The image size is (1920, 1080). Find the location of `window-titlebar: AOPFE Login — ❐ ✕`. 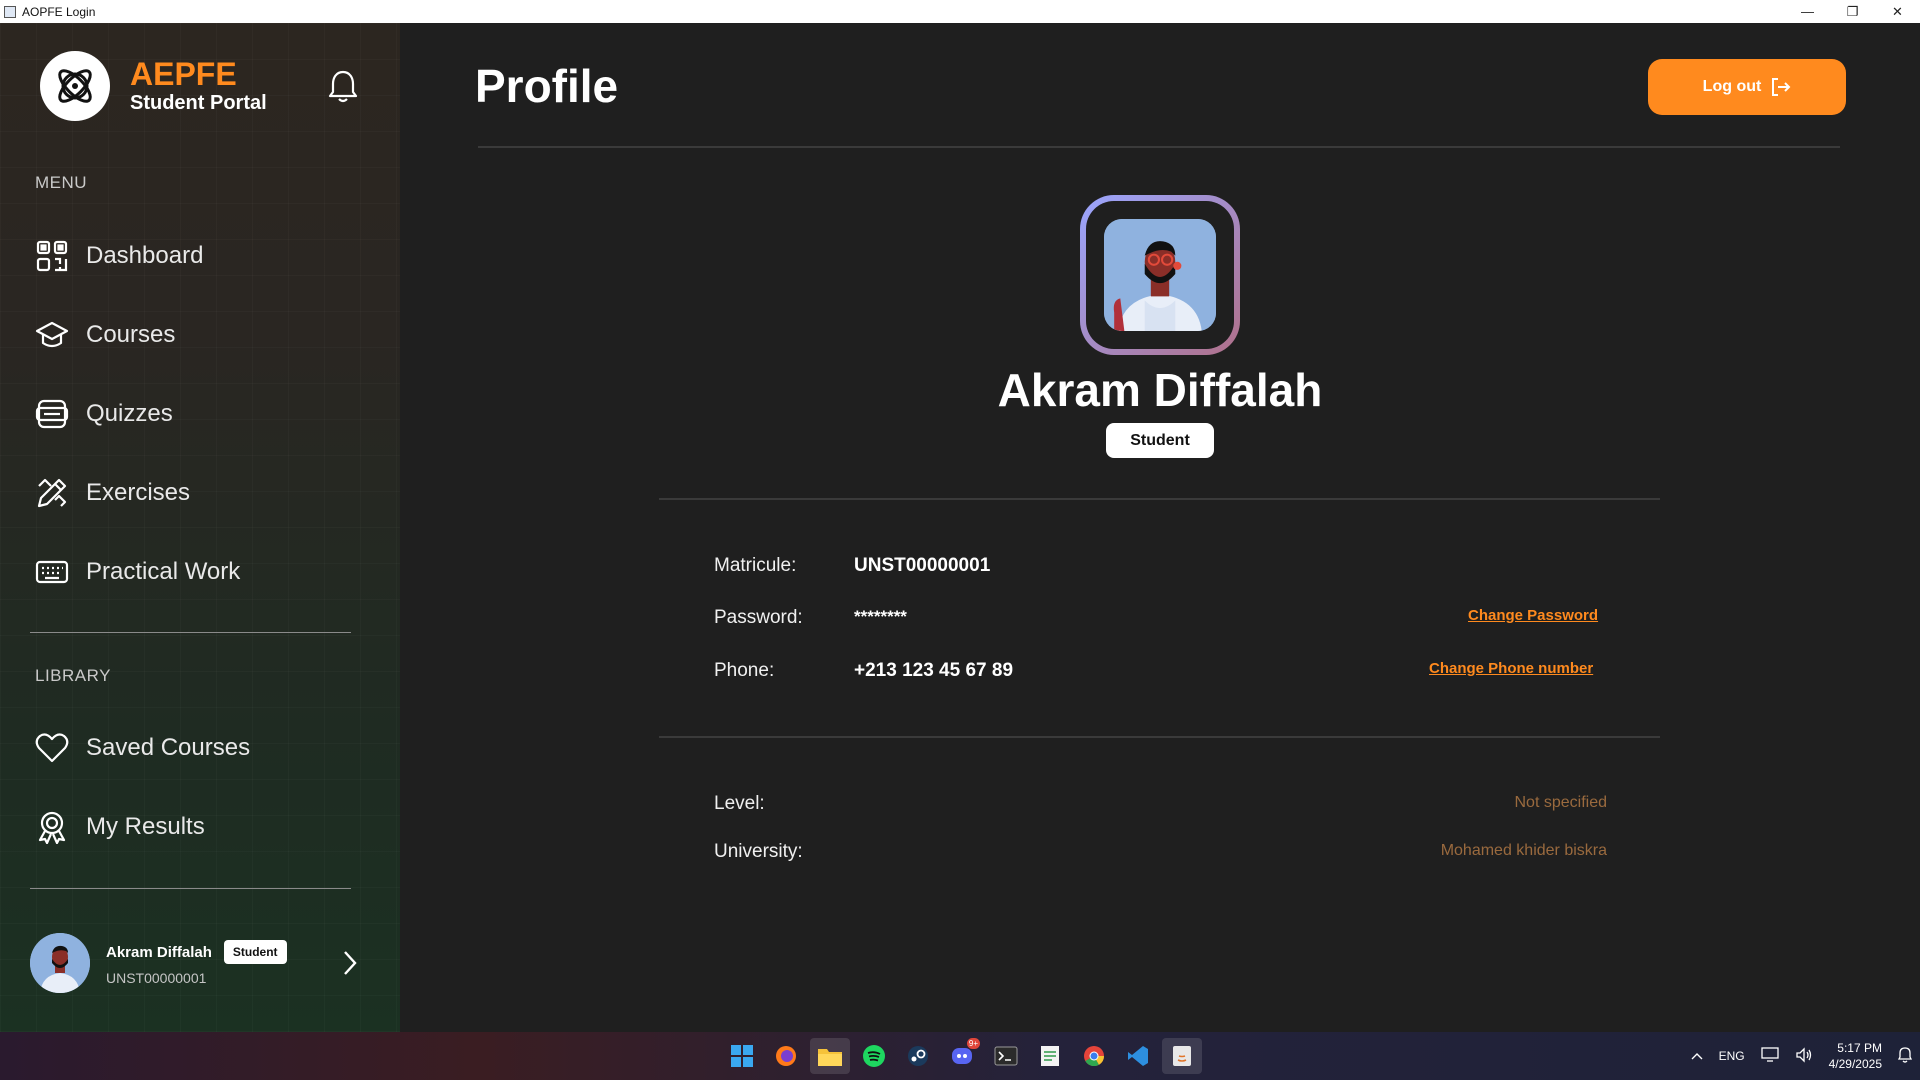

window-titlebar: AOPFE Login — ❐ ✕ is located at coordinates (960, 11).